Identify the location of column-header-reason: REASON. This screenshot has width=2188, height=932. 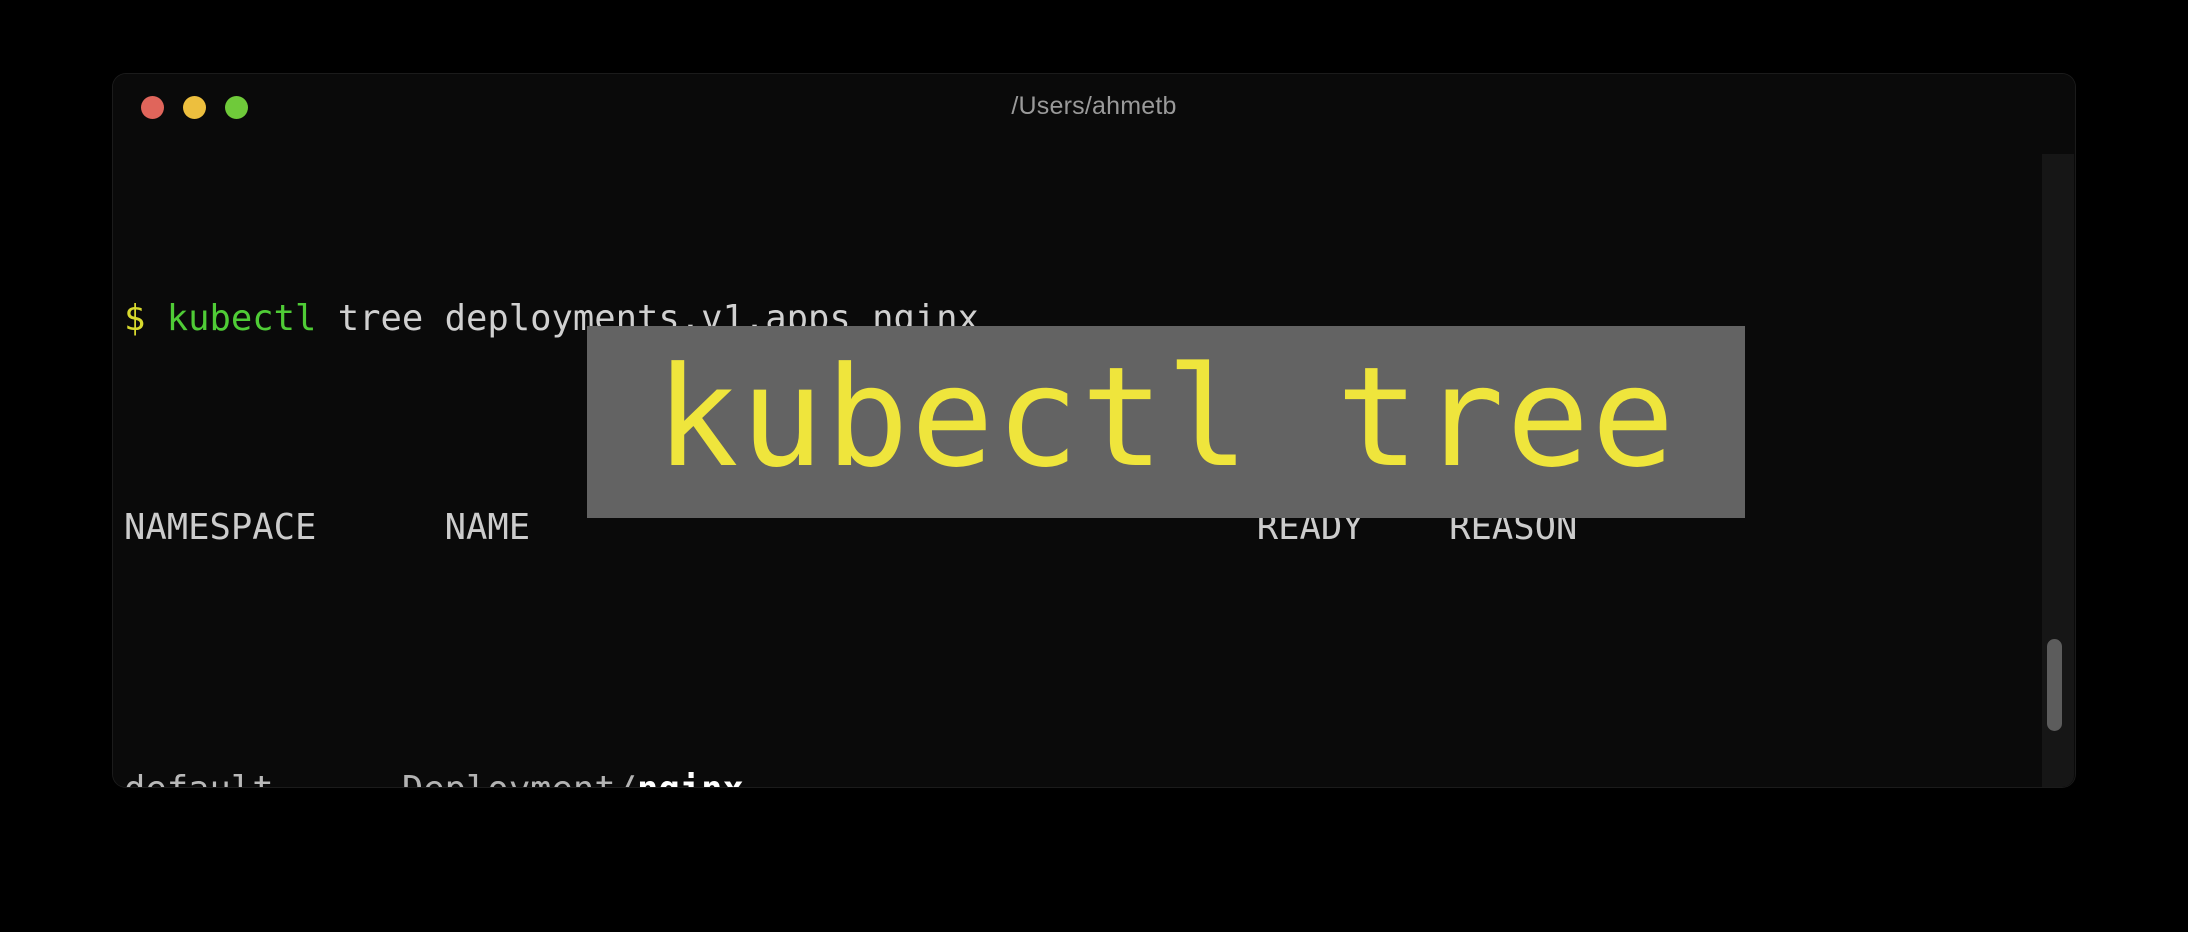
(1513, 528).